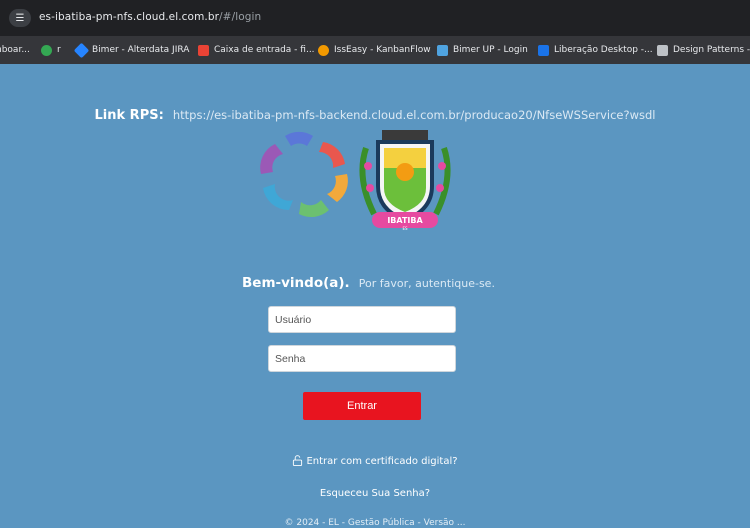  Describe the element at coordinates (240, 17) in the screenshot. I see `url-path: /#/login` at that location.